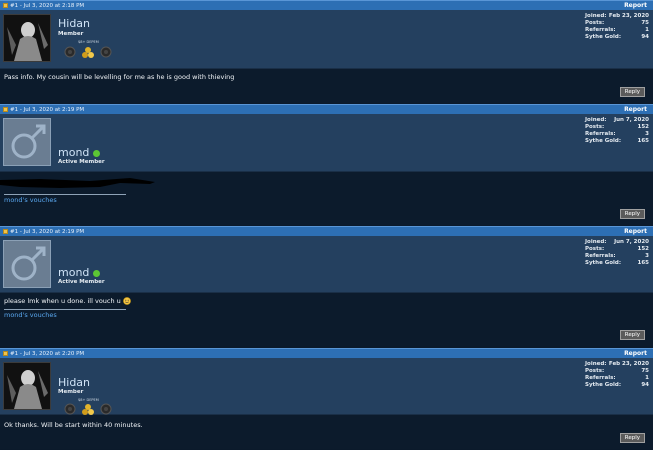 Image resolution: width=653 pixels, height=450 pixels. Describe the element at coordinates (62, 301) in the screenshot. I see `post-message-text: please lmk when u done. ill vouch u` at that location.